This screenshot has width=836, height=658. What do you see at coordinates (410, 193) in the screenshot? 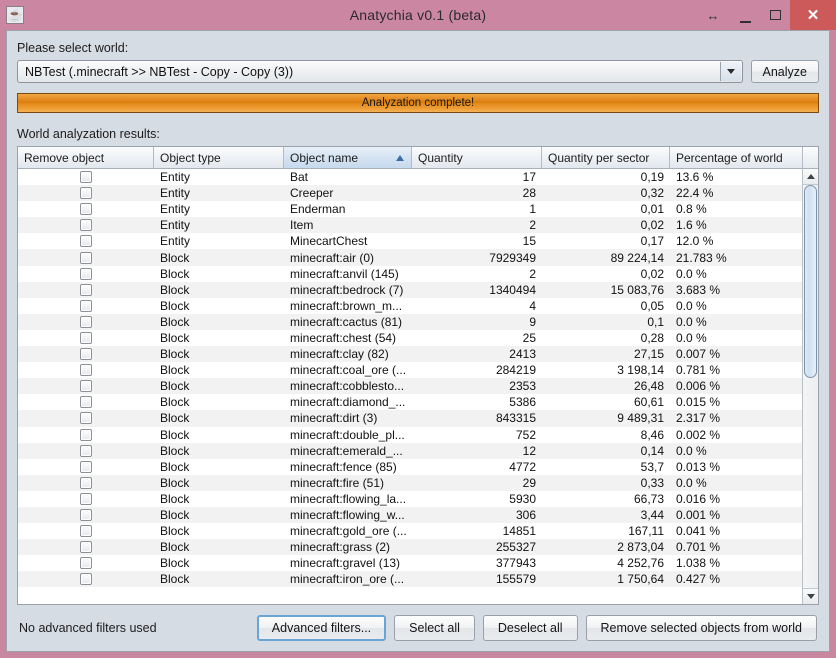
I see `table-row: Entity Creeper 28 0,32 22.4 %` at bounding box center [410, 193].